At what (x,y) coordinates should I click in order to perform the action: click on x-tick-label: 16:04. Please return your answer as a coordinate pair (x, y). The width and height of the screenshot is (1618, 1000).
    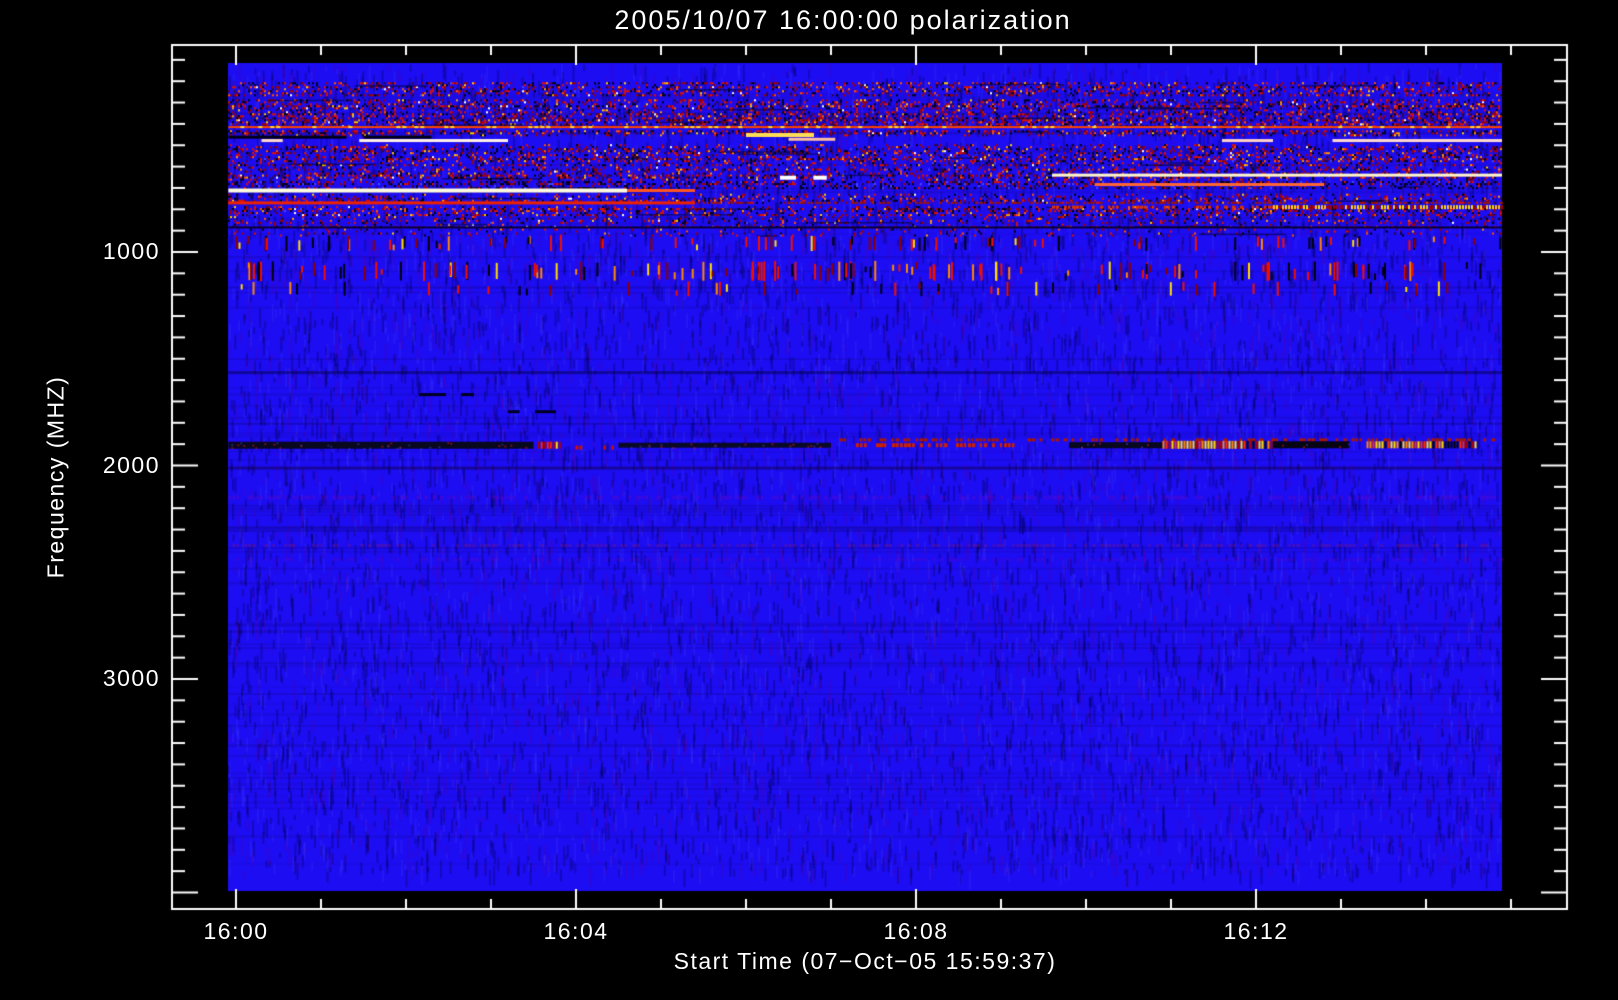
    Looking at the image, I should click on (576, 931).